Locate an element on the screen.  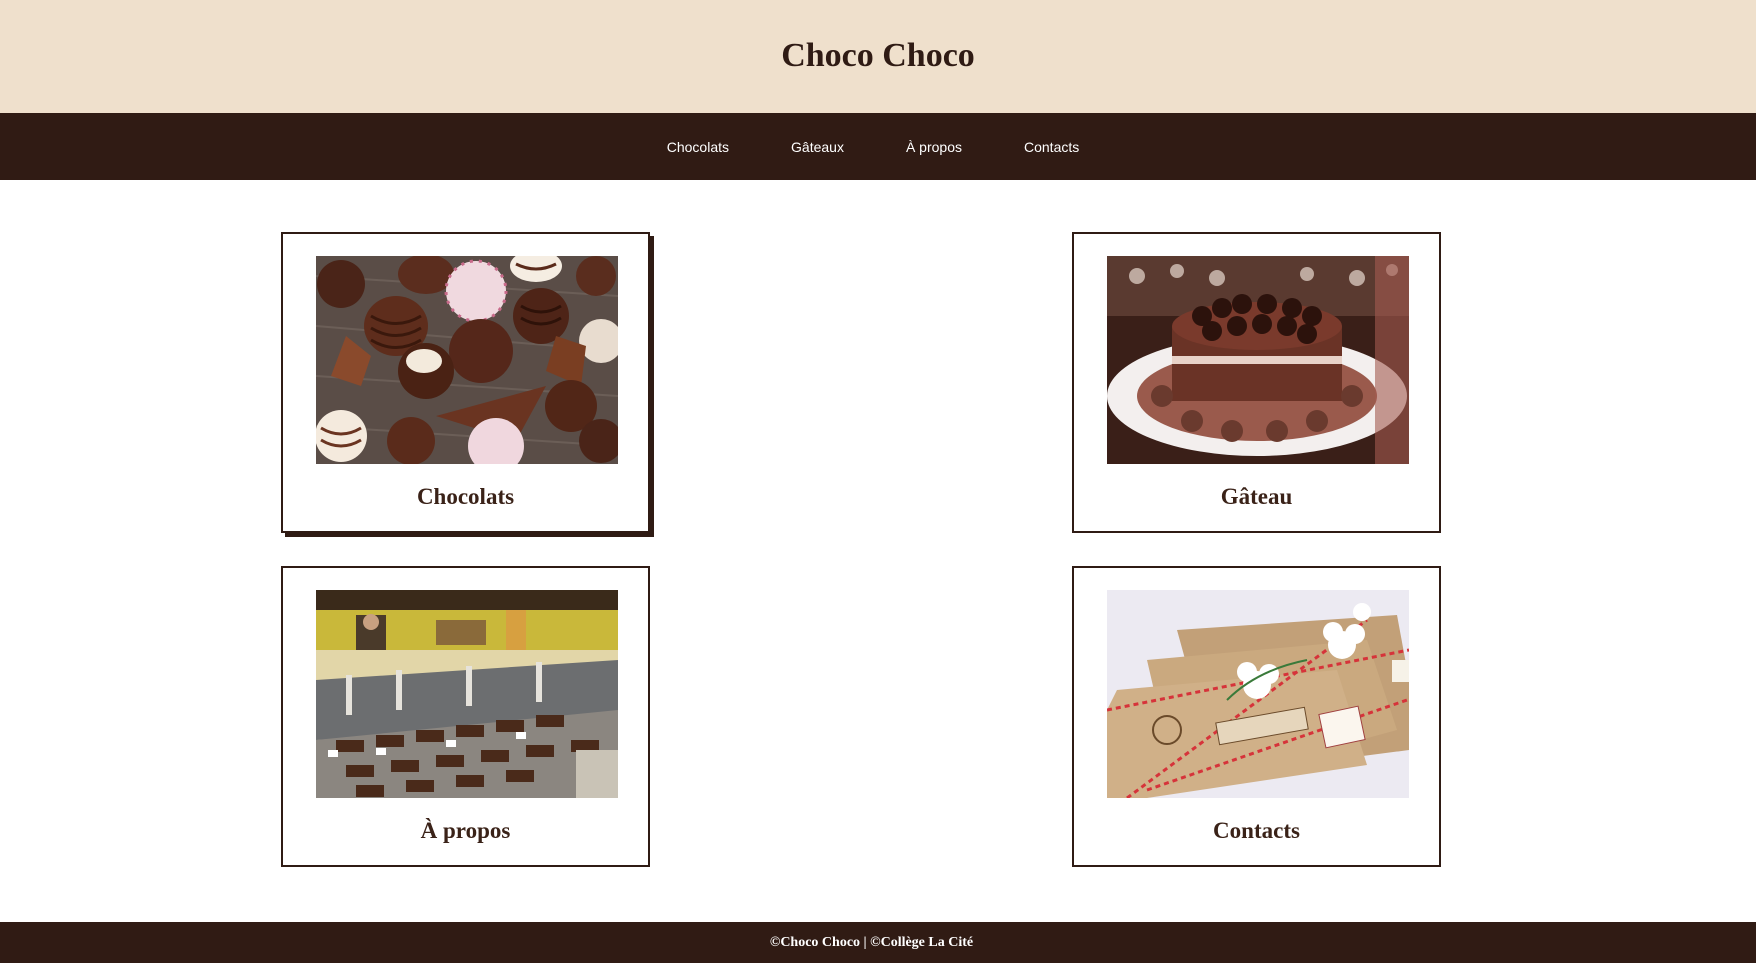
card-label: Chocolats is located at coordinates (465, 496).